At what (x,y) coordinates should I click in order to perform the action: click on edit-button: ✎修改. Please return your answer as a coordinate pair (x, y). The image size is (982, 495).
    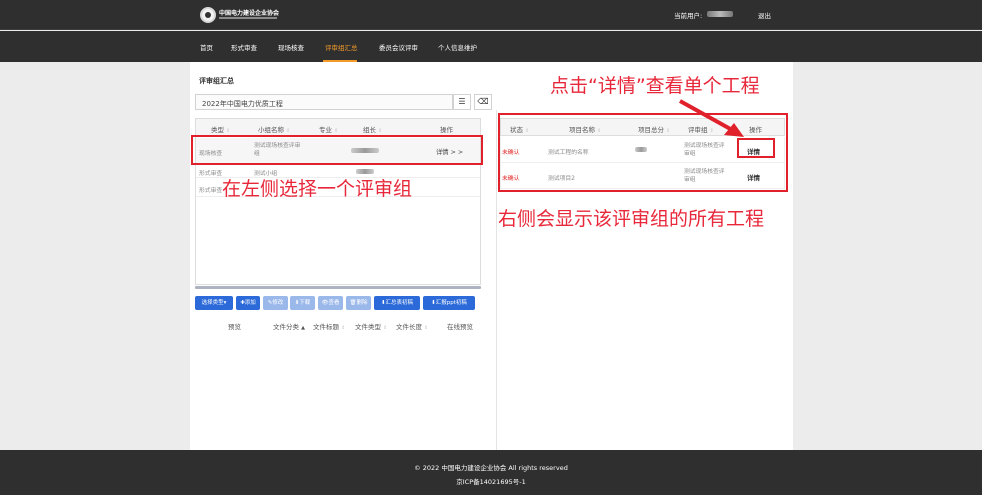
    Looking at the image, I should click on (275, 303).